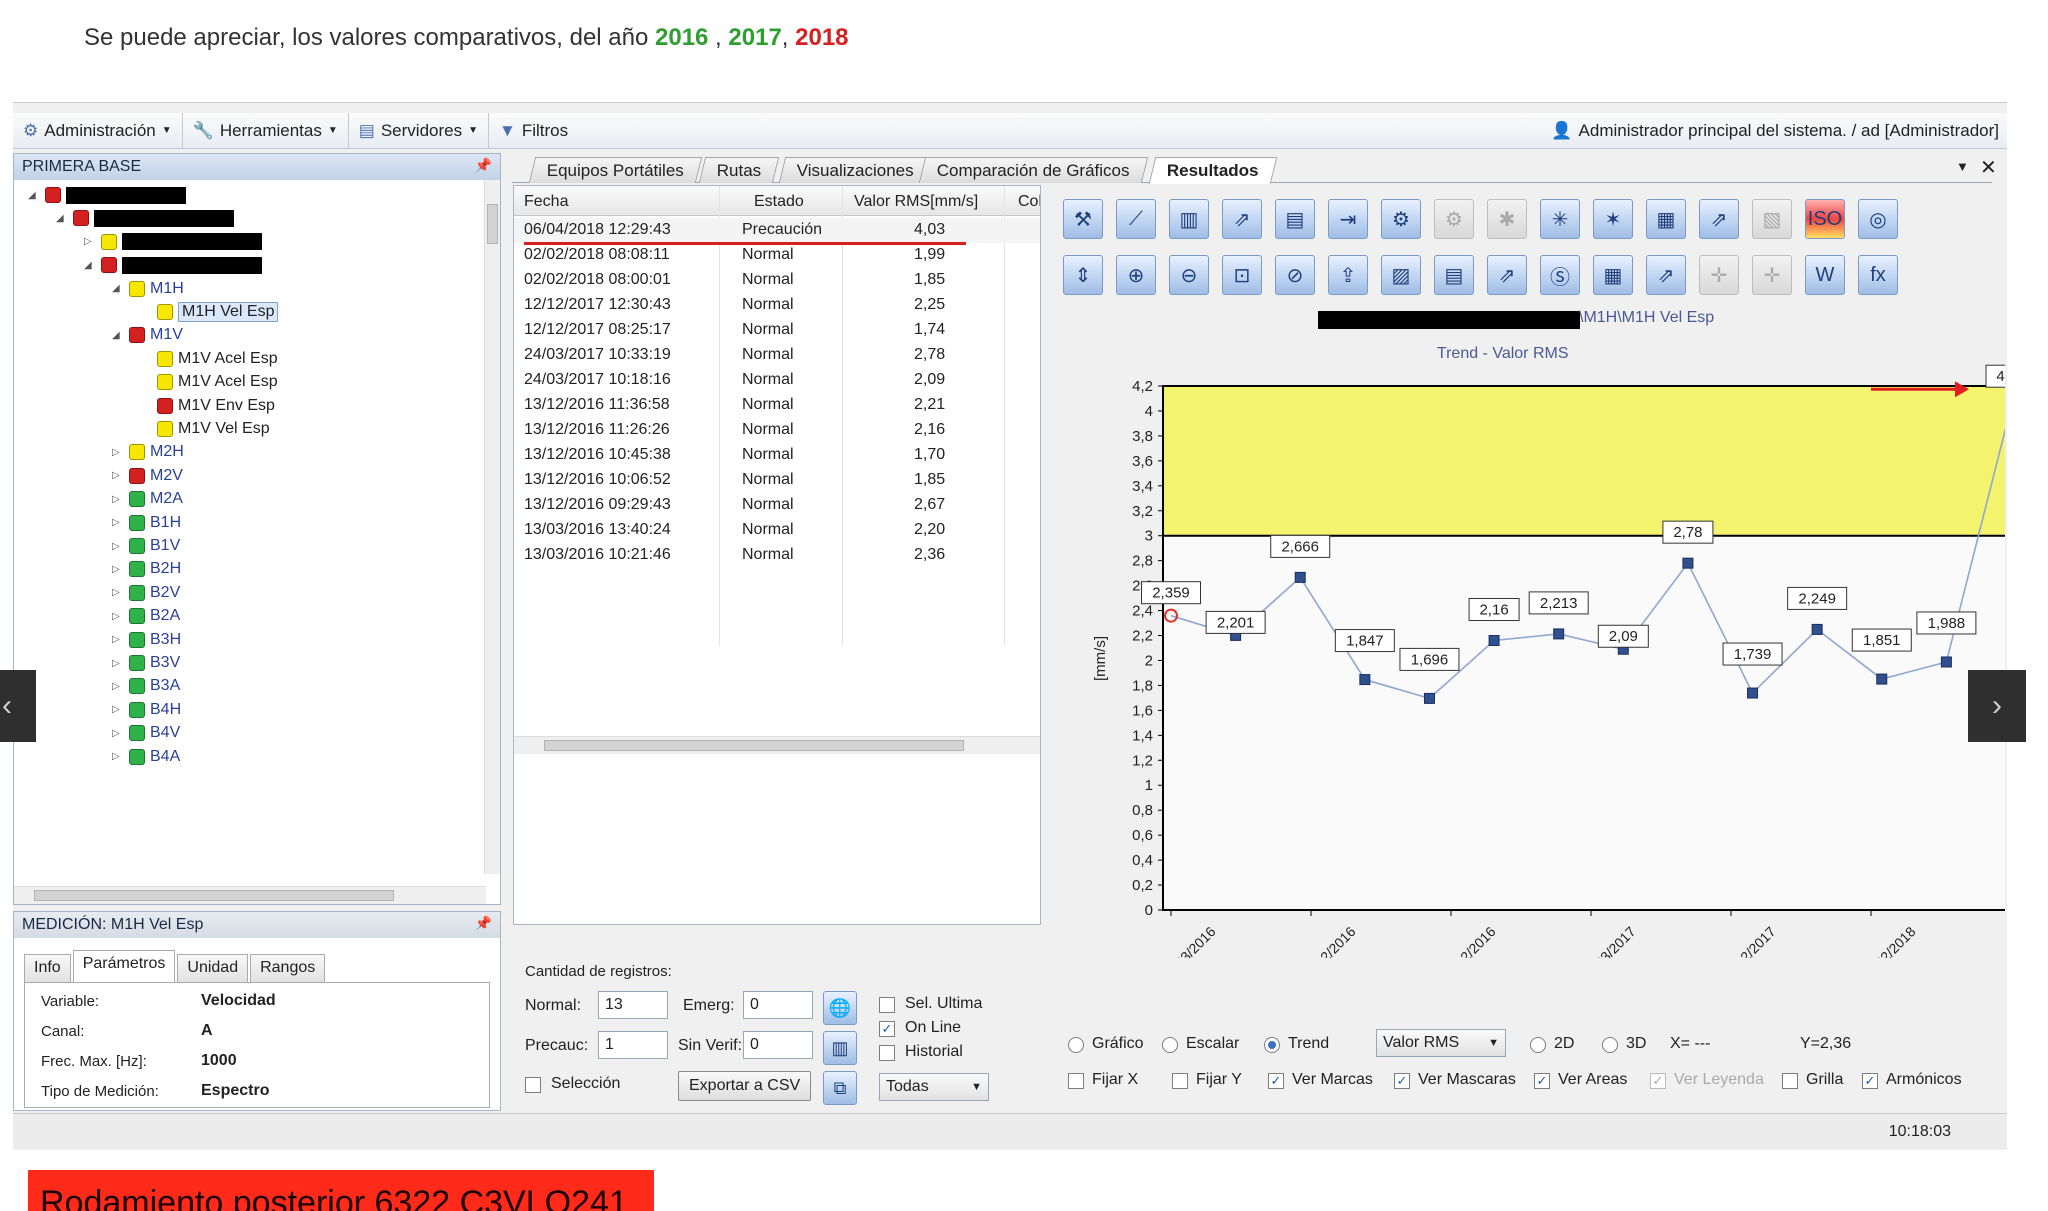 This screenshot has height=1211, width=2048. I want to click on chart-tool-button: ✳, so click(1560, 219).